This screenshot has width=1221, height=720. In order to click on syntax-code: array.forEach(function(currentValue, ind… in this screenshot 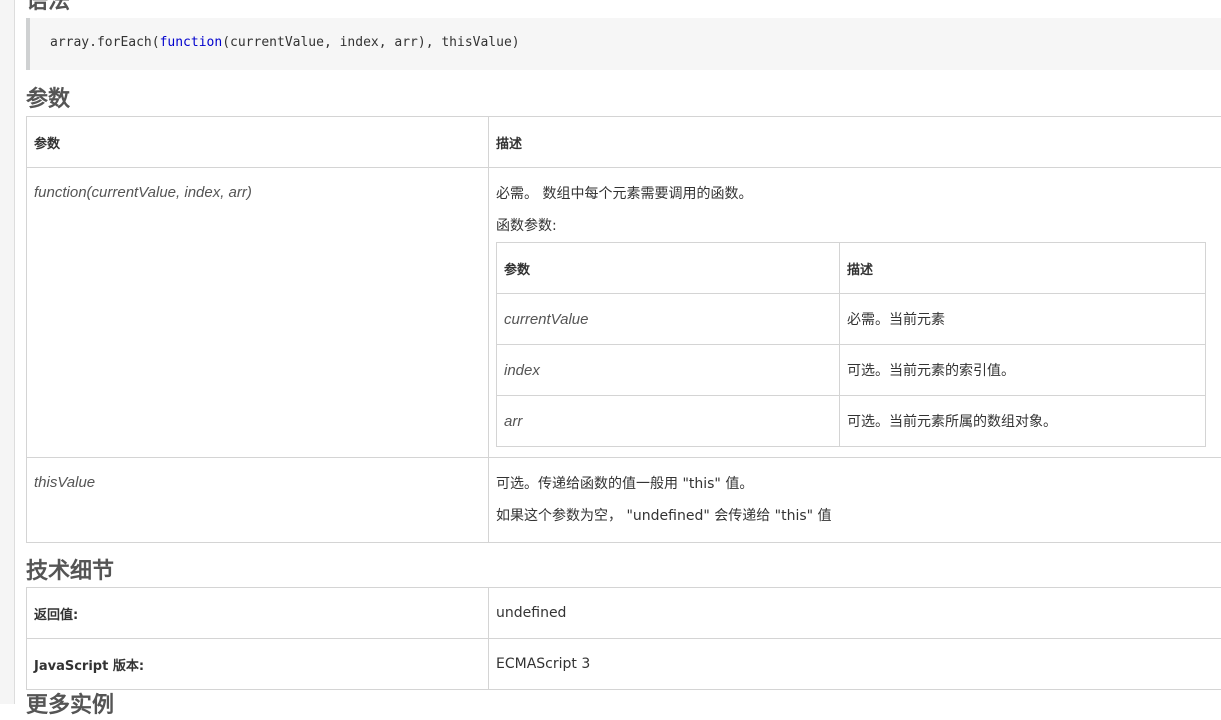, I will do `click(285, 42)`.